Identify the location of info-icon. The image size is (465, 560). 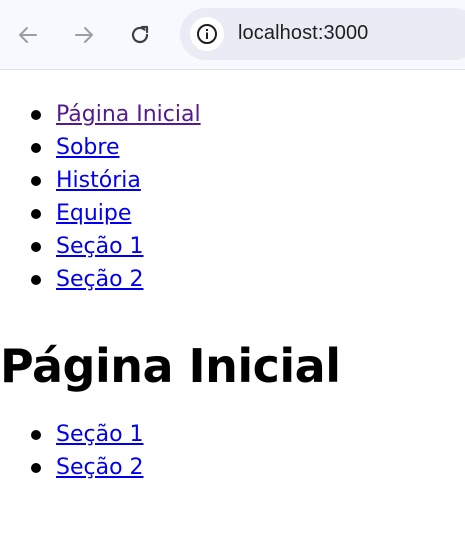
(207, 34).